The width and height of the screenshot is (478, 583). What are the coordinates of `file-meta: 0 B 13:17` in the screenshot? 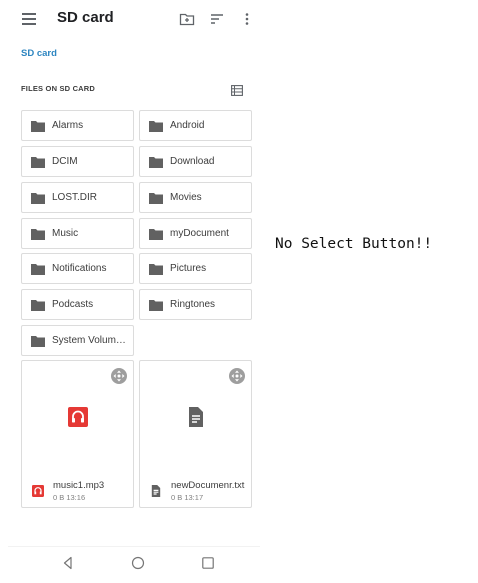 It's located at (187, 497).